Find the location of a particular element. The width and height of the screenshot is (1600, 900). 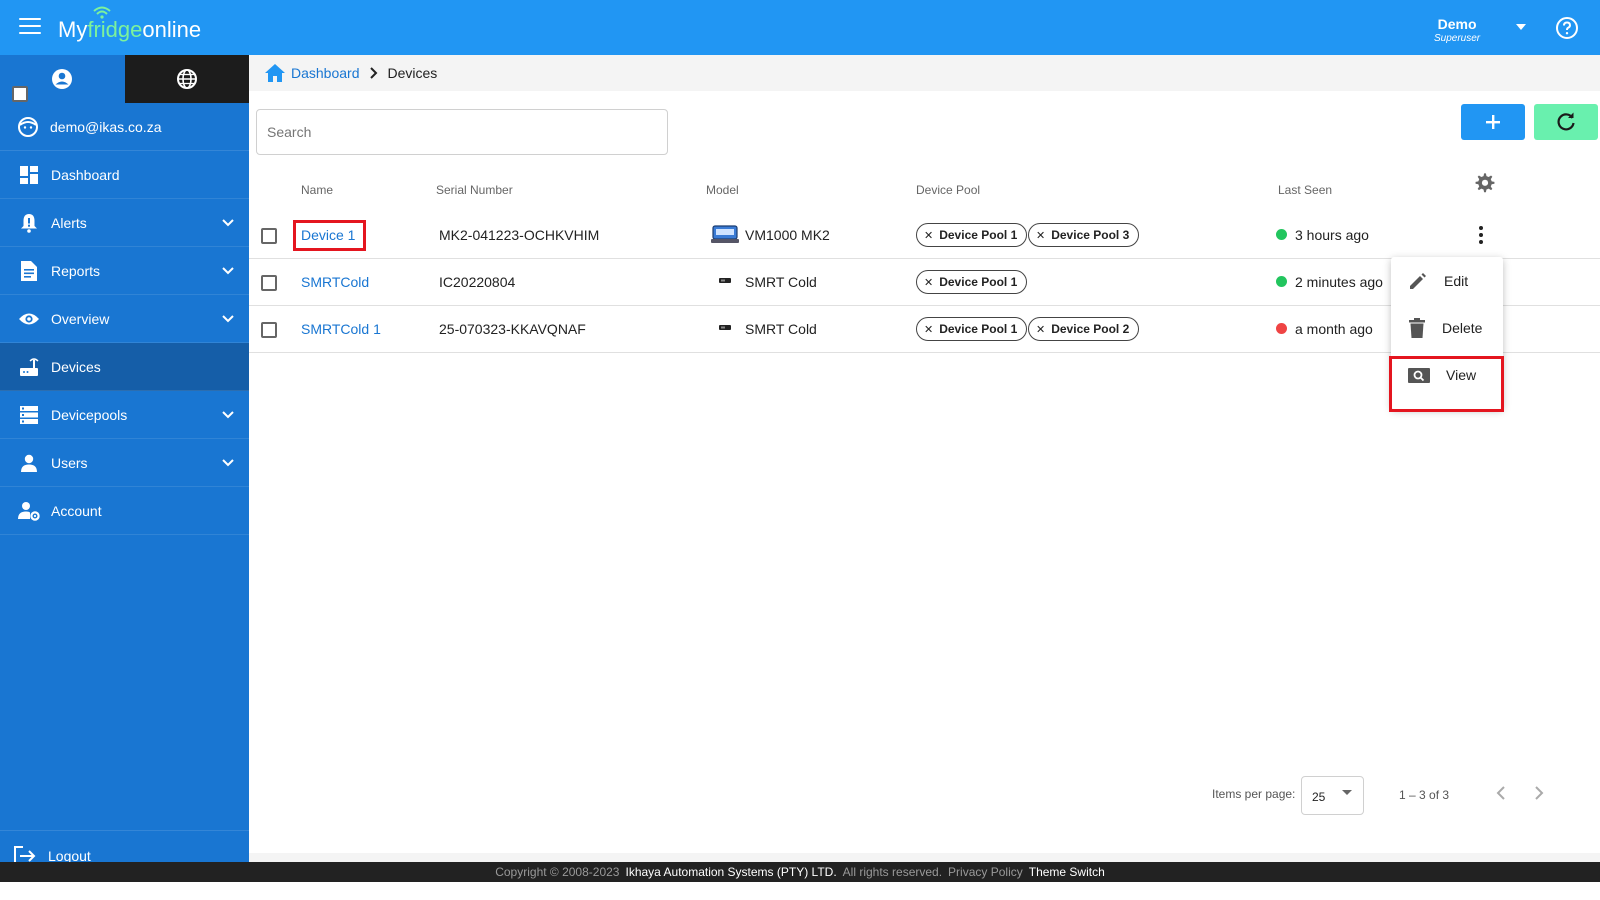

tab-global is located at coordinates (186, 79).